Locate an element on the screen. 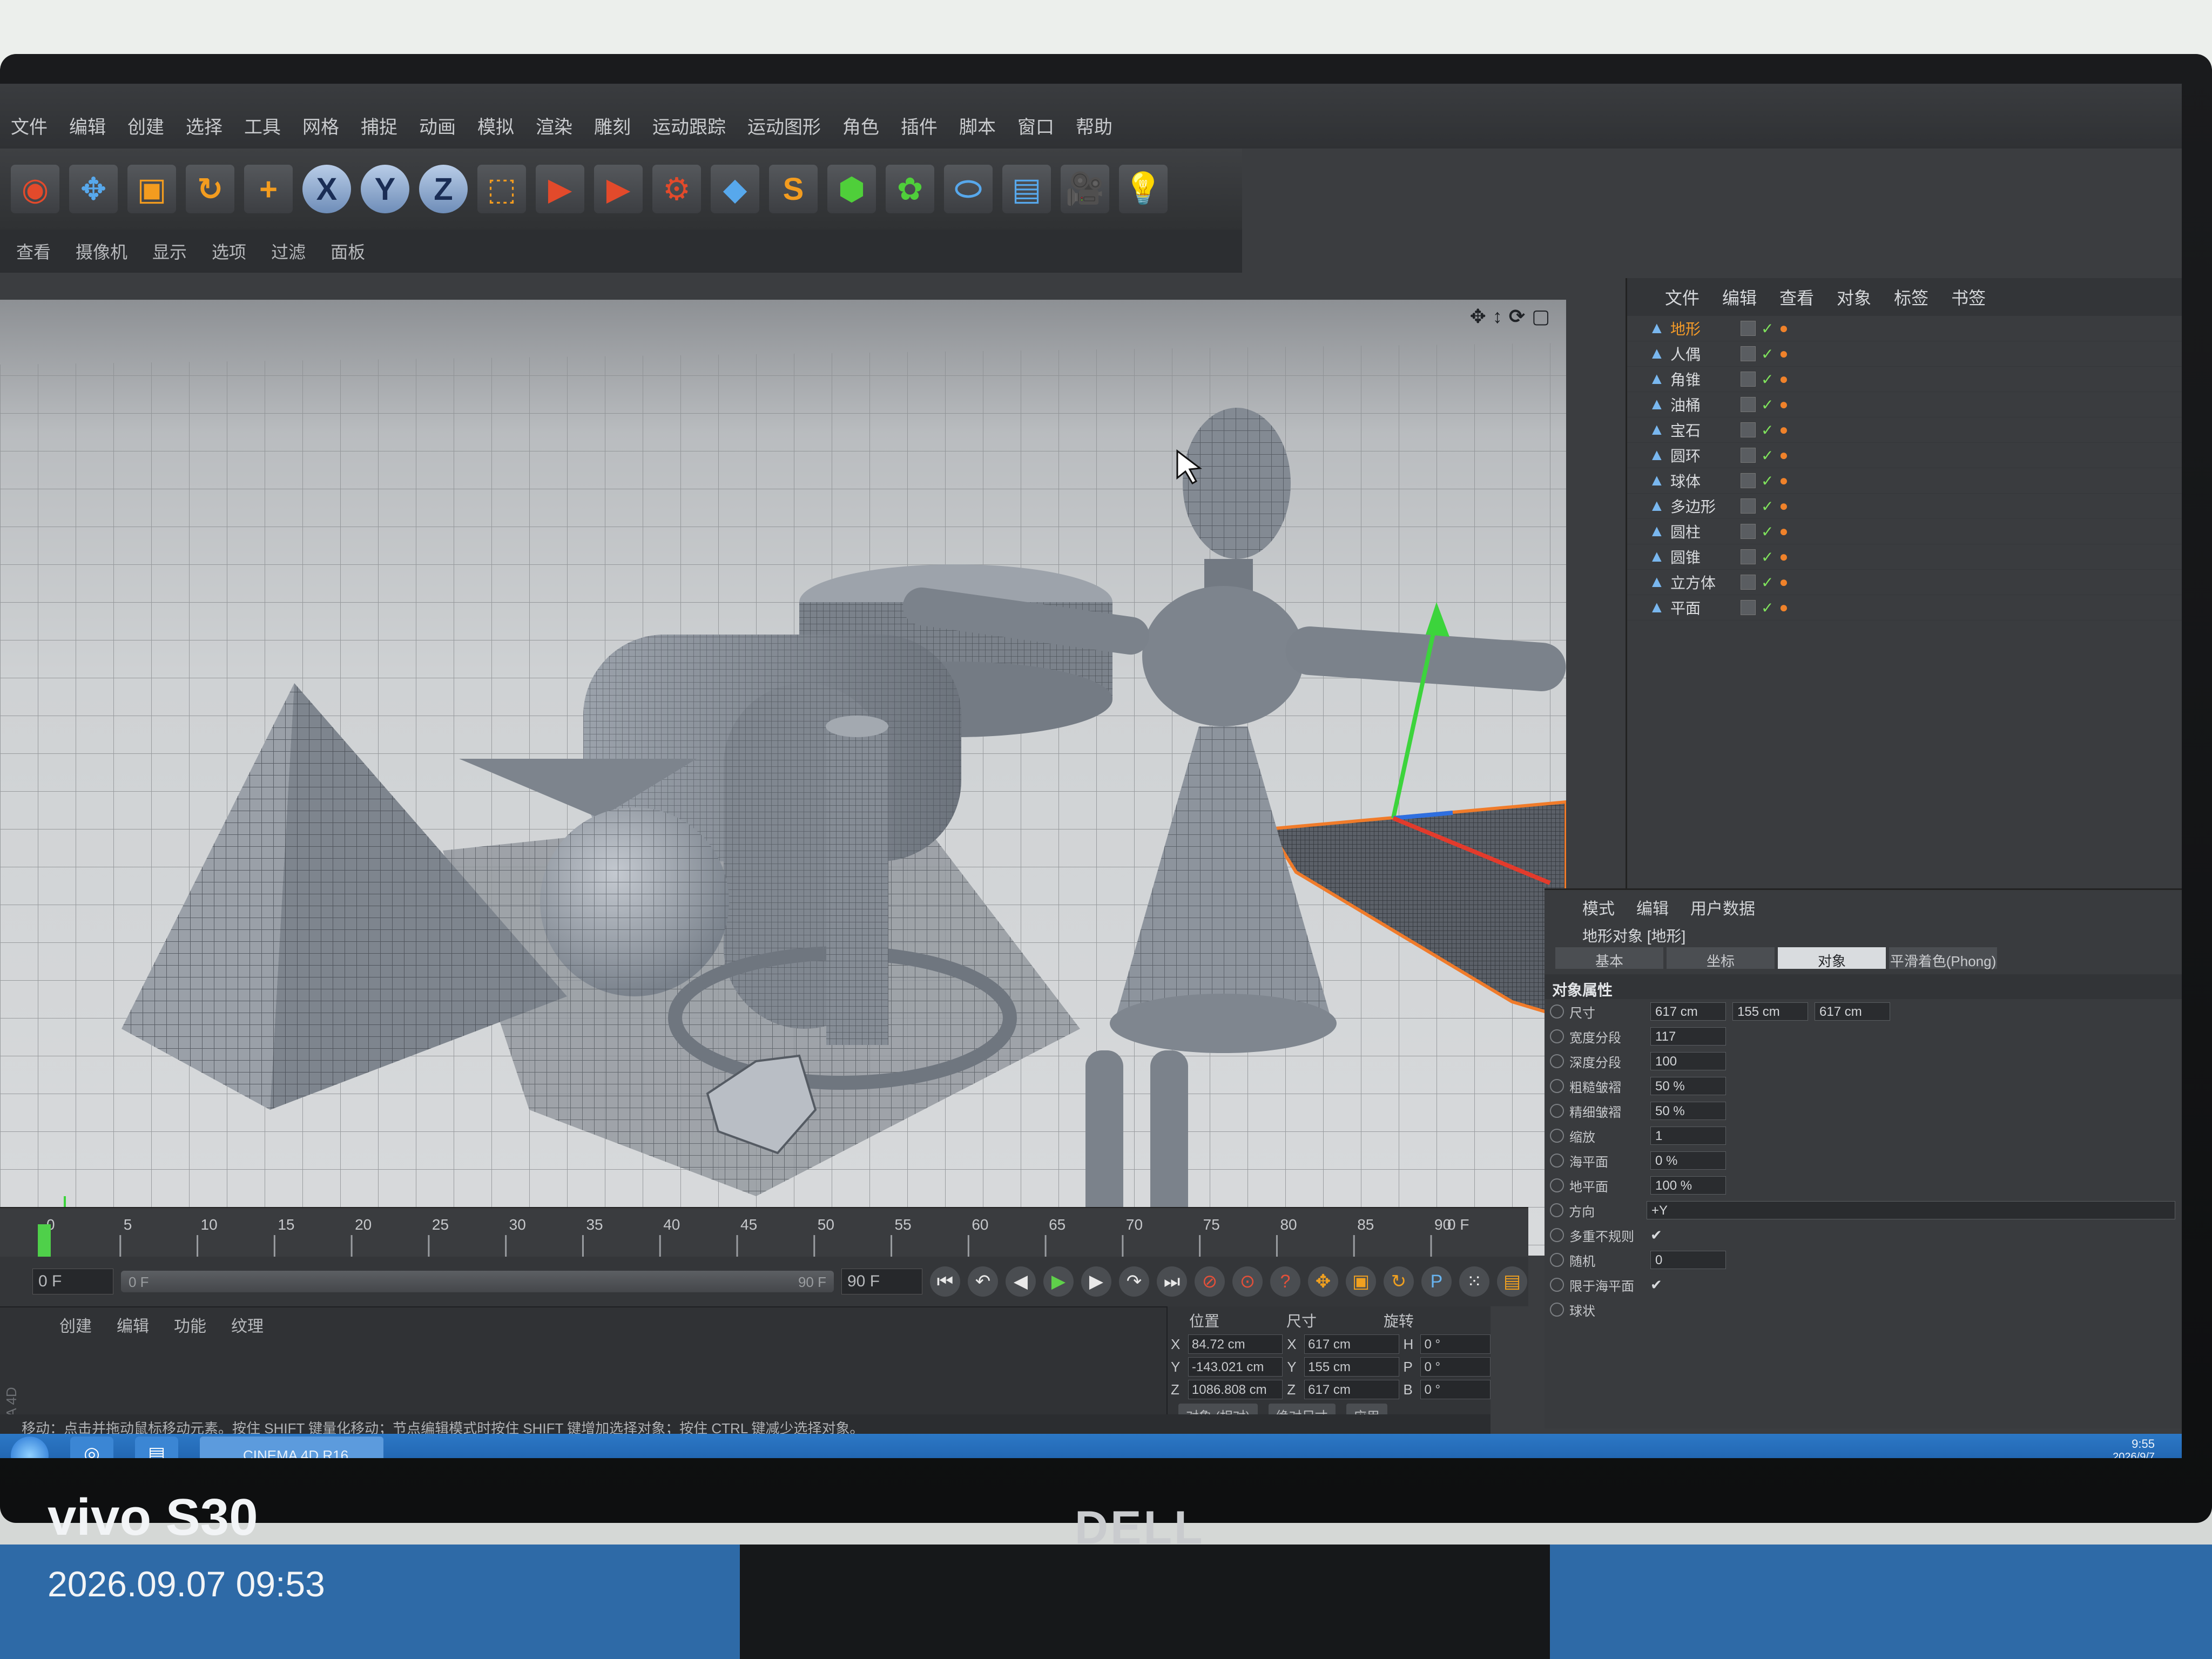 Image resolution: width=2212 pixels, height=1659 pixels. object-row: ▲ 立方体 ✓ ● is located at coordinates (1904, 582).